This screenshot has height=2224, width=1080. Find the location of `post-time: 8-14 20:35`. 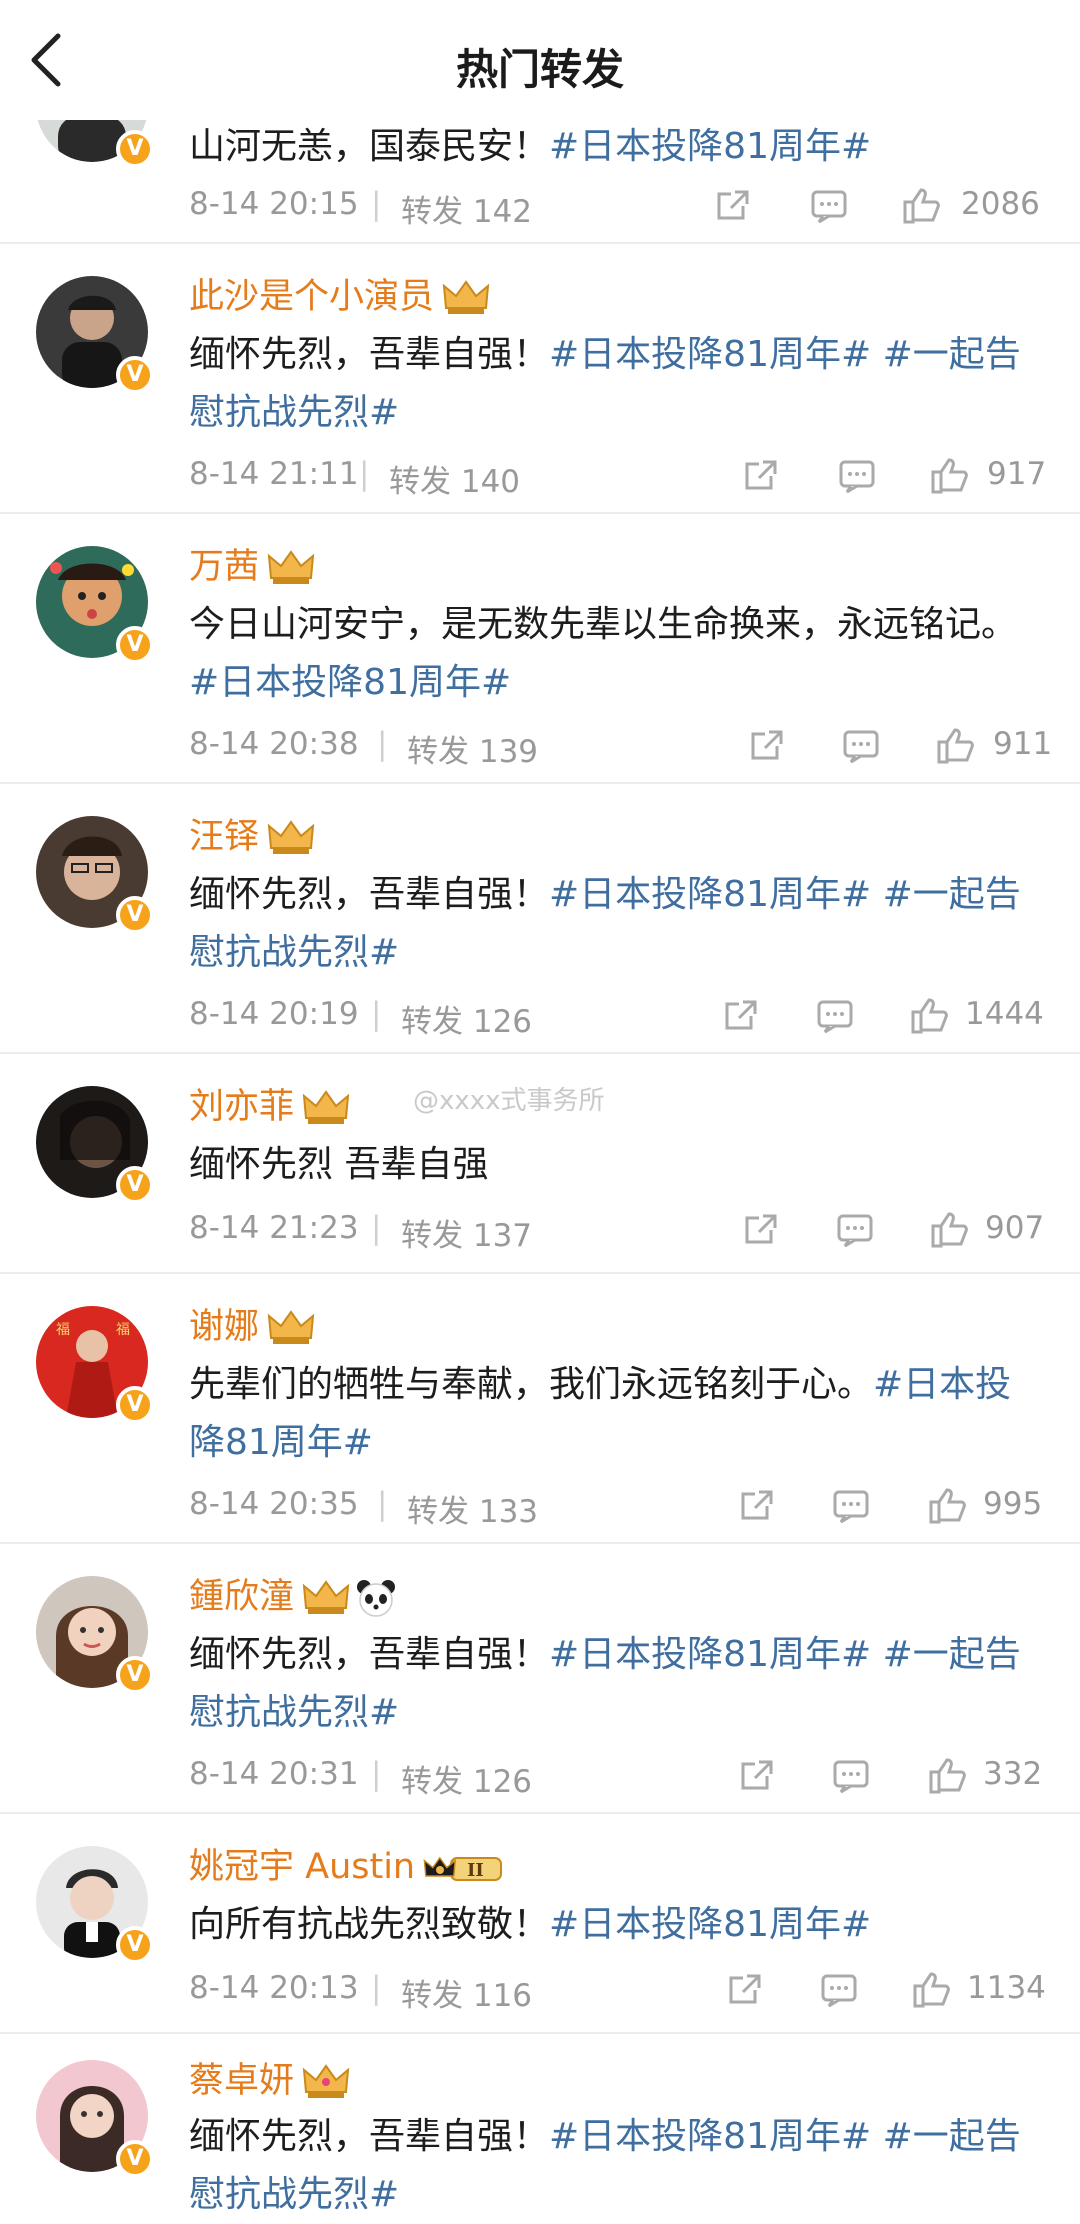

post-time: 8-14 20:35 is located at coordinates (274, 1504).